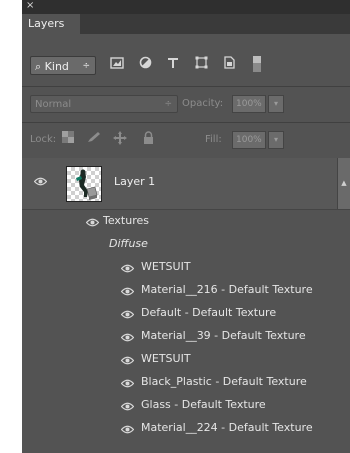 This screenshot has height=453, width=350. I want to click on diver-figure-icon, so click(87, 184).